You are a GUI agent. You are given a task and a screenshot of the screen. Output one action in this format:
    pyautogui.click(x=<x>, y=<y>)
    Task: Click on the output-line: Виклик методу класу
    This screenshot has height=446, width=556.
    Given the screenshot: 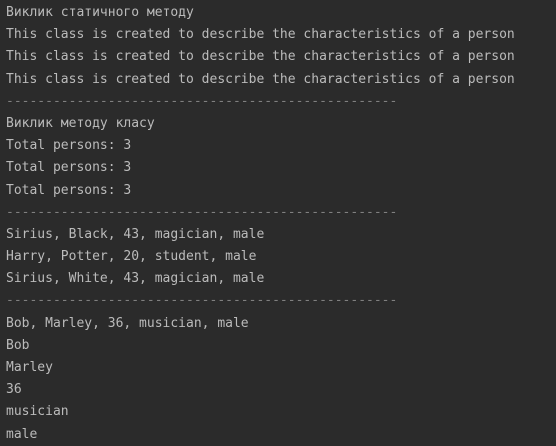 What is the action you would take?
    pyautogui.click(x=80, y=123)
    